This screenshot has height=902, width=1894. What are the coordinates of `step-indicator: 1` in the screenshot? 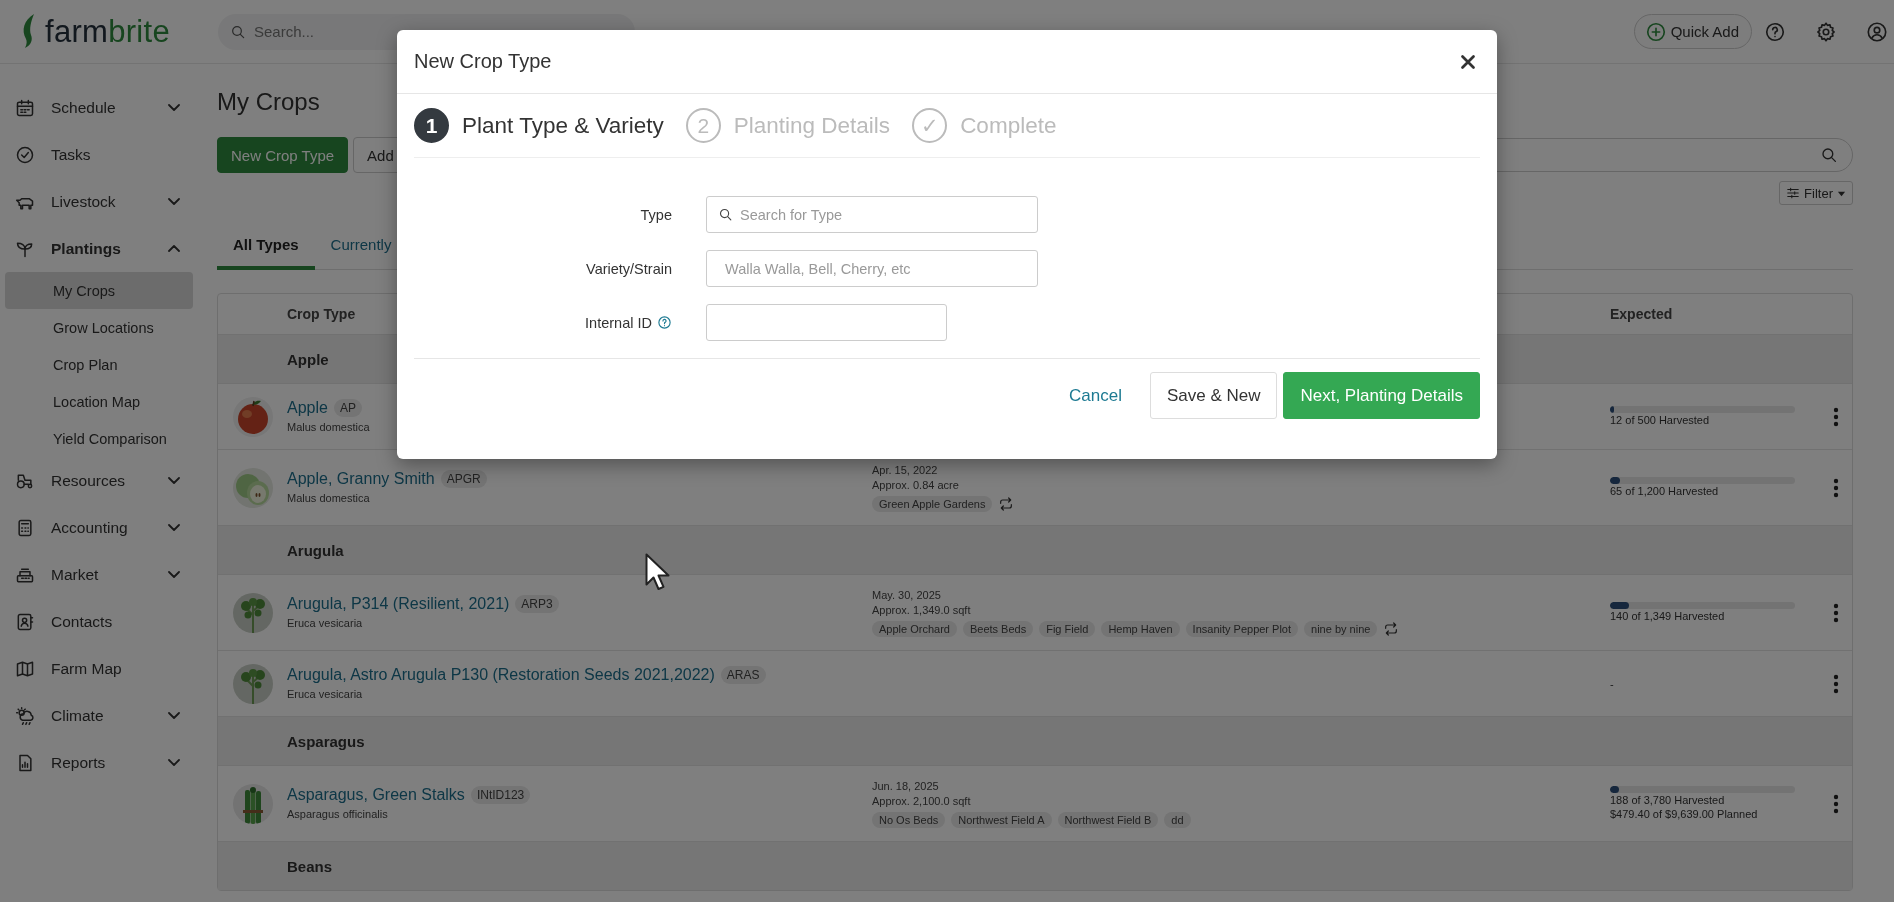 It's located at (431, 125).